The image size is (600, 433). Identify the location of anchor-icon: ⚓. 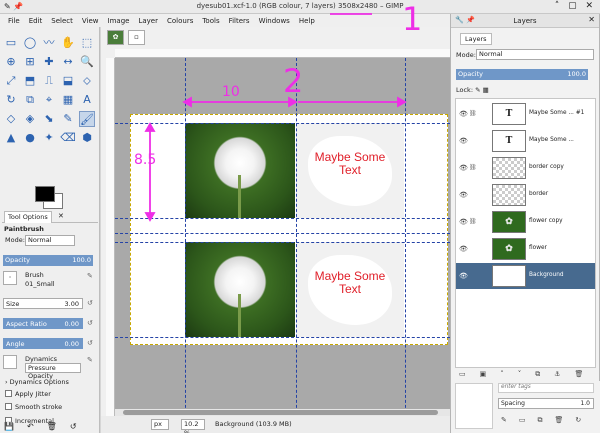
(557, 375).